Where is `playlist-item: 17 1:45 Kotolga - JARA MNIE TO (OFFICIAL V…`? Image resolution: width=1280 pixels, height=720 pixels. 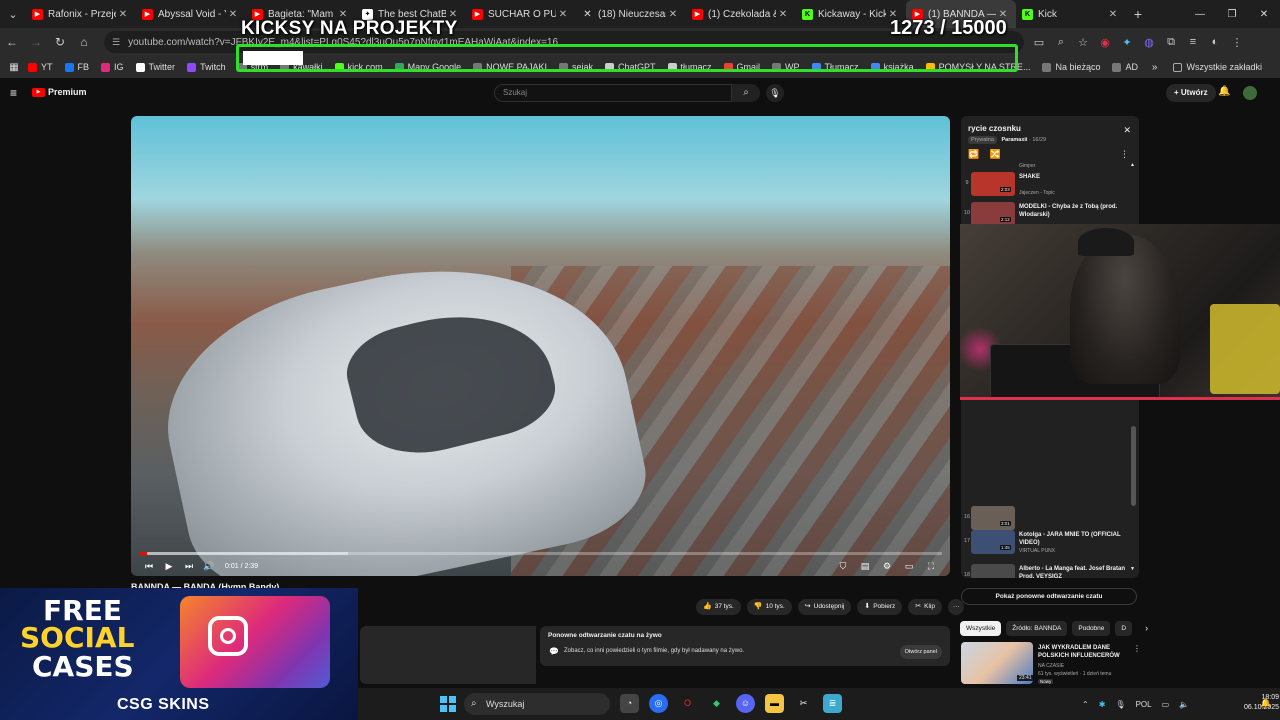 playlist-item: 17 1:45 Kotolga - JARA MNIE TO (OFFICIAL V… is located at coordinates (1046, 542).